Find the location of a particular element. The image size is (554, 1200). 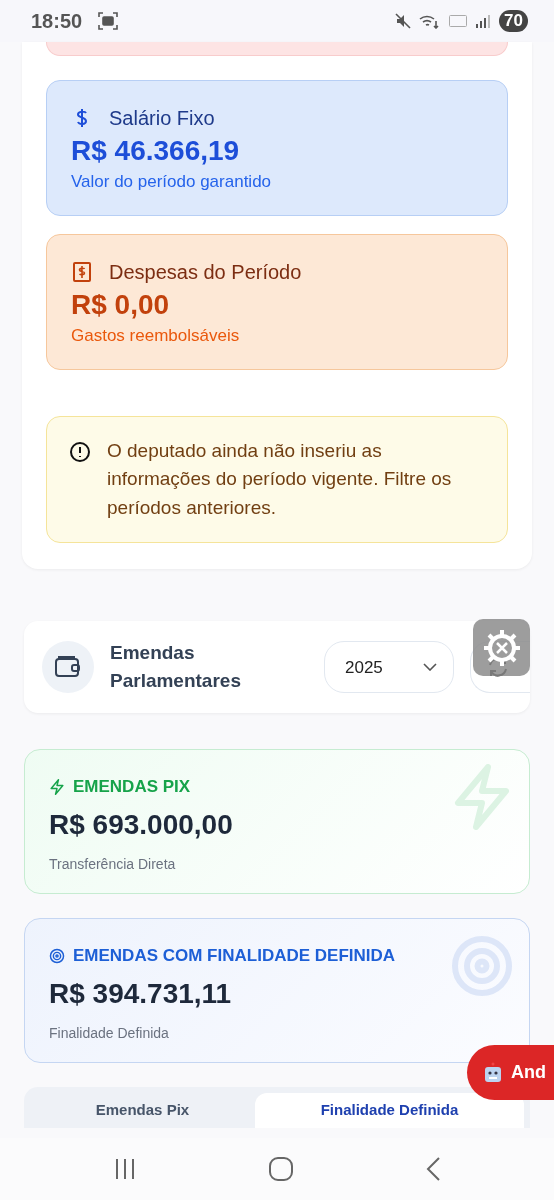

card-caption: Transferência Direta is located at coordinates (113, 864).